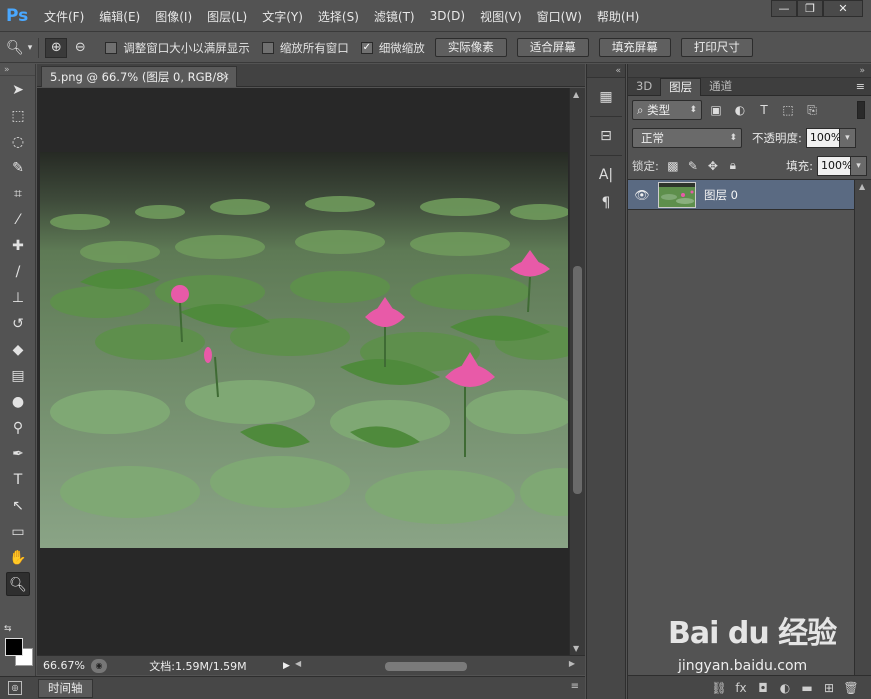 This screenshot has height=699, width=871. Describe the element at coordinates (720, 87) in the screenshot. I see `tab-channels: 通道` at that location.